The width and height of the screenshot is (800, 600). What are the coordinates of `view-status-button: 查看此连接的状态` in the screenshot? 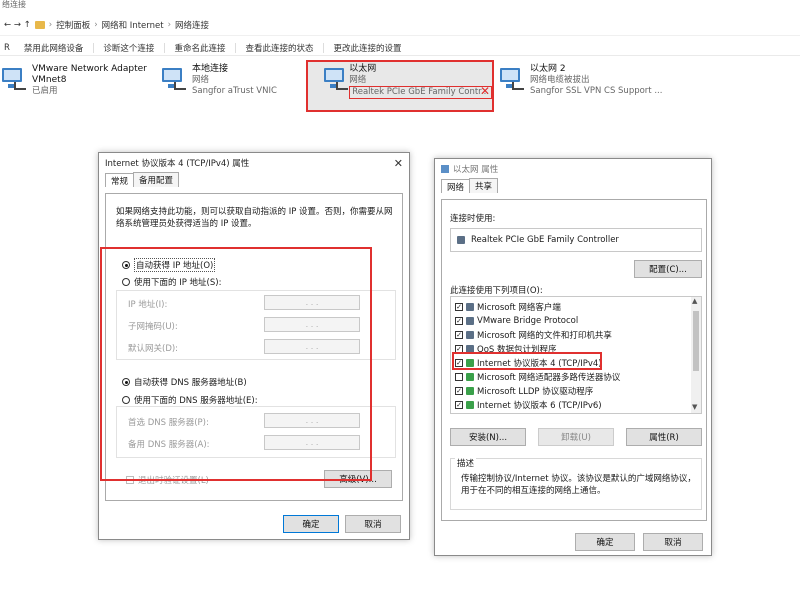 It's located at (279, 48).